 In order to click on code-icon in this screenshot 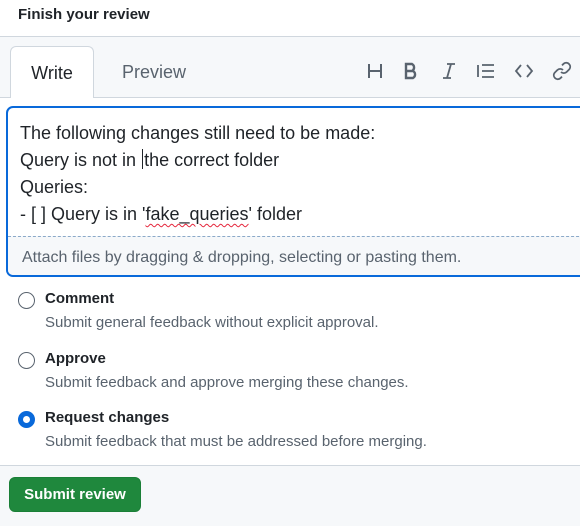, I will do `click(524, 71)`.